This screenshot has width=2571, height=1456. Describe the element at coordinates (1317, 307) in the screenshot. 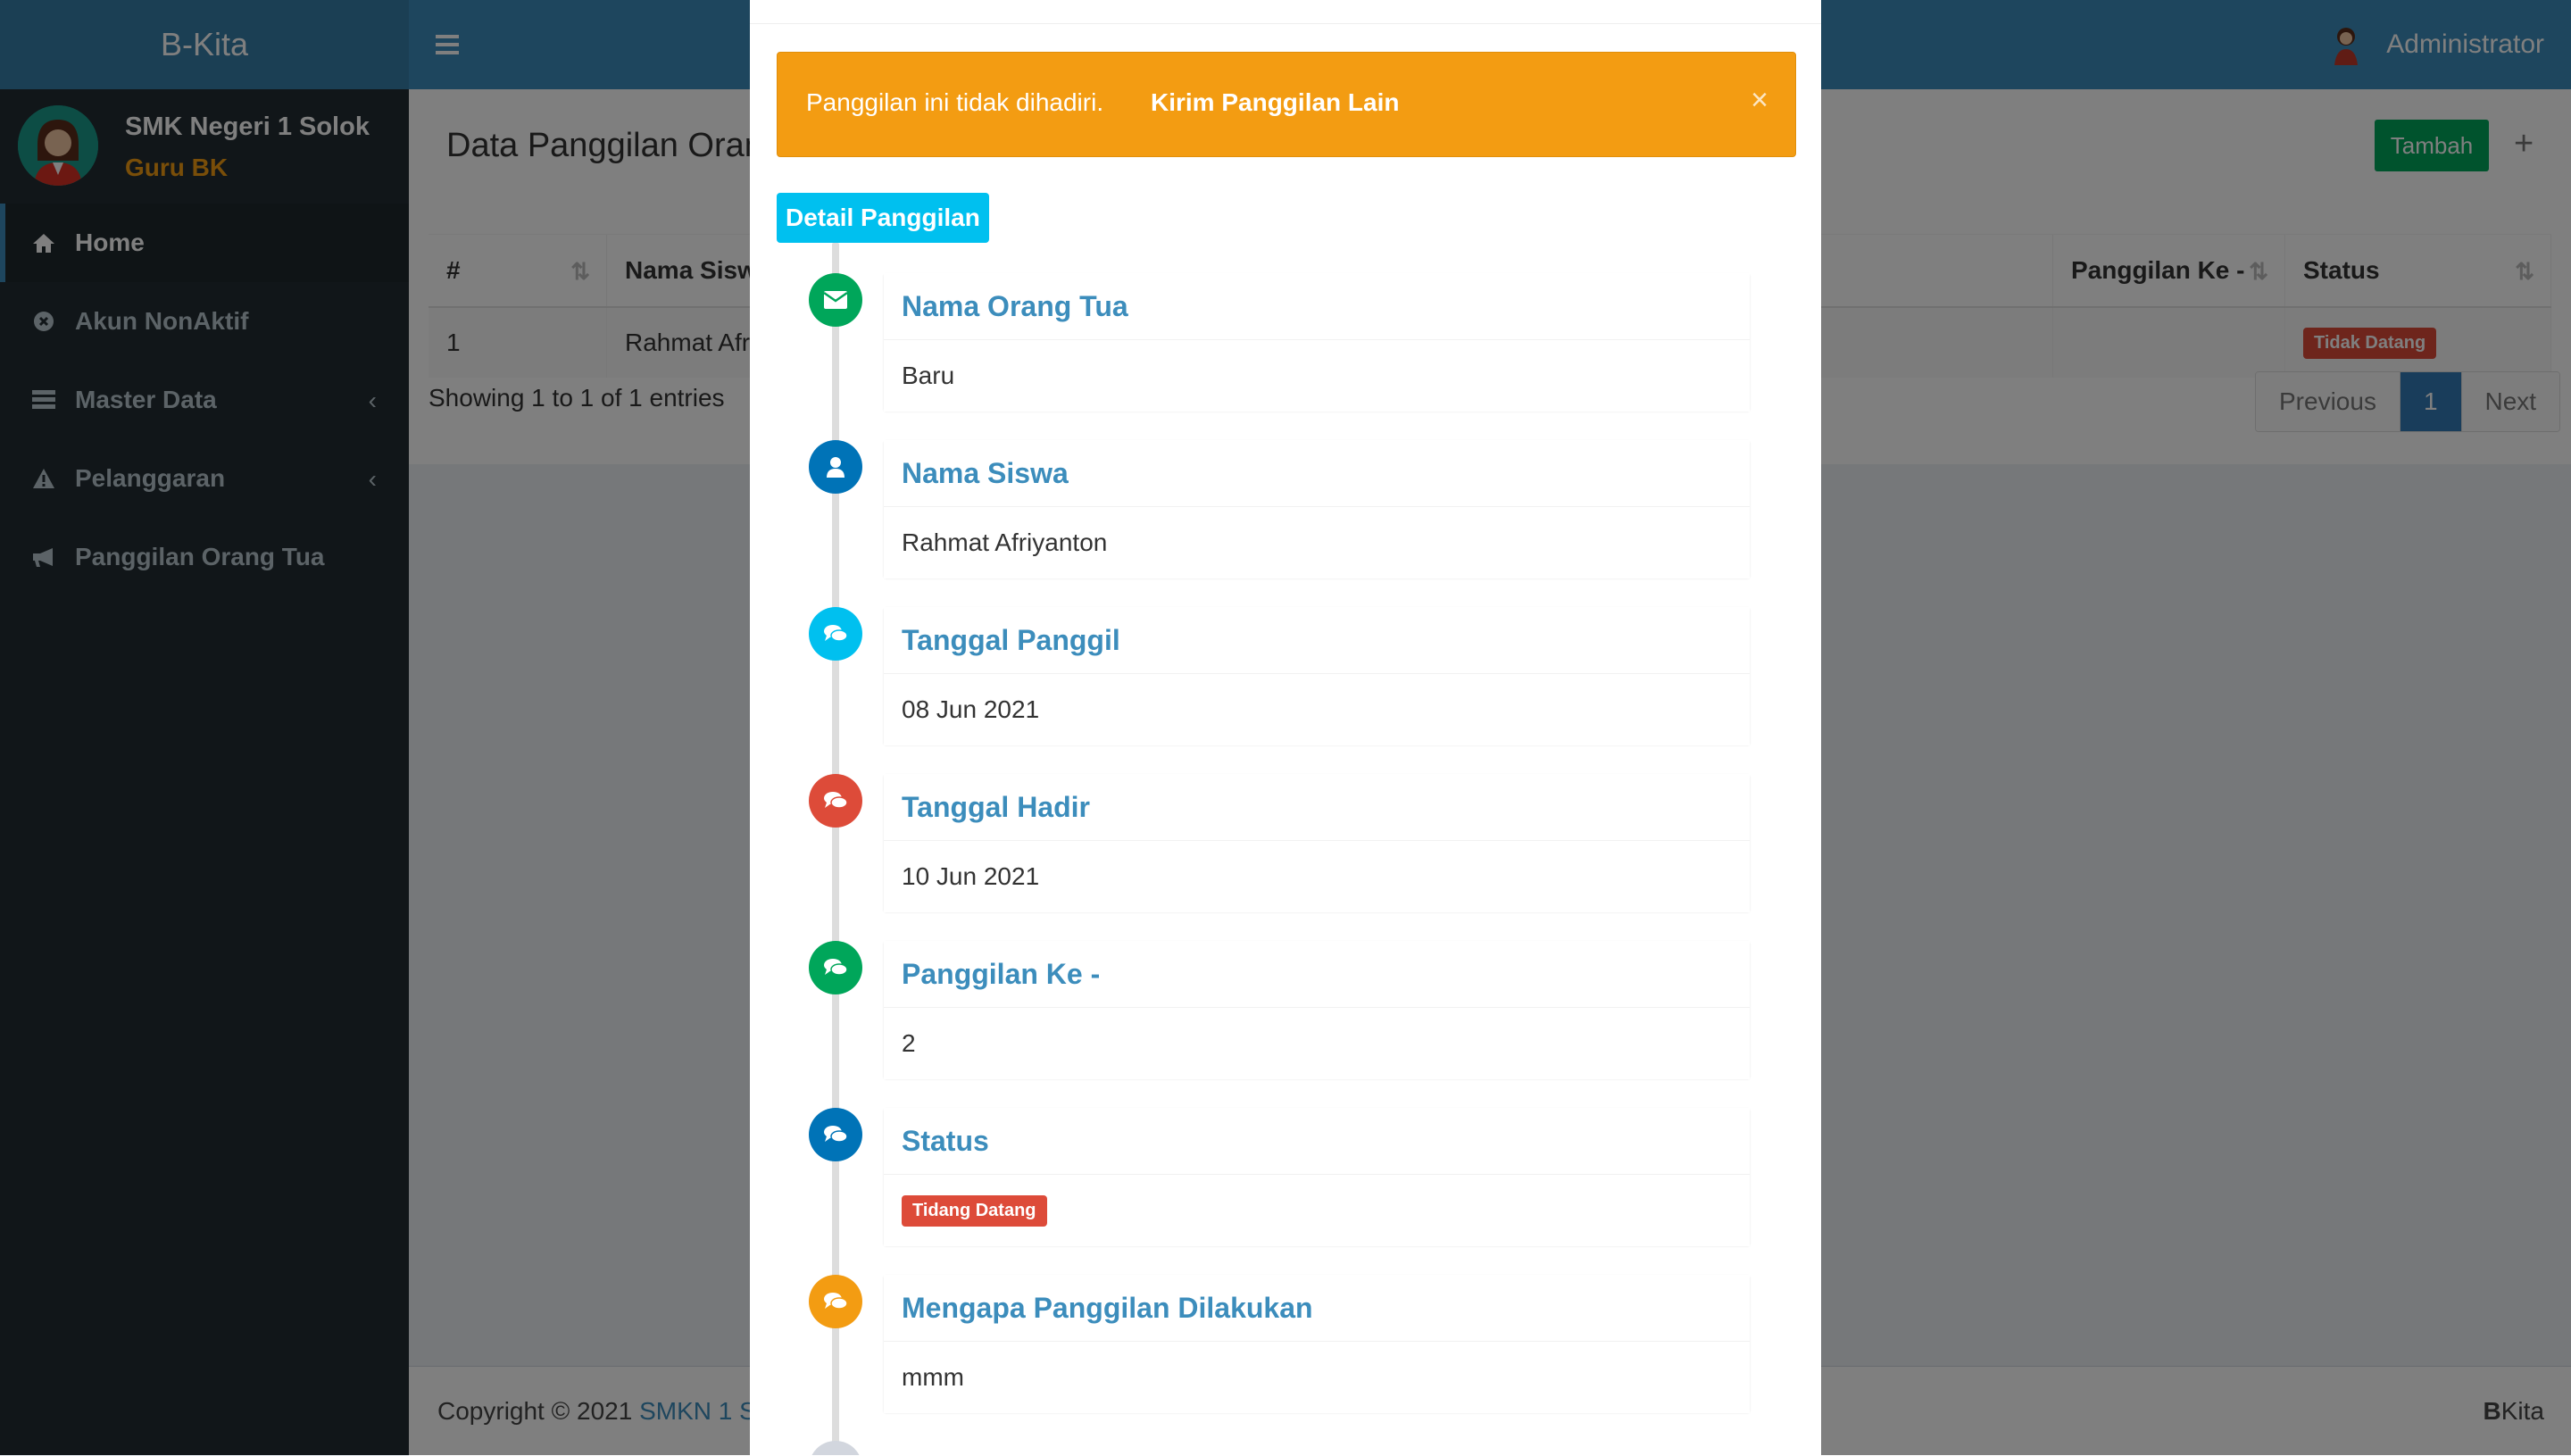

I see `timeline-title: Nama Orang Tua` at that location.